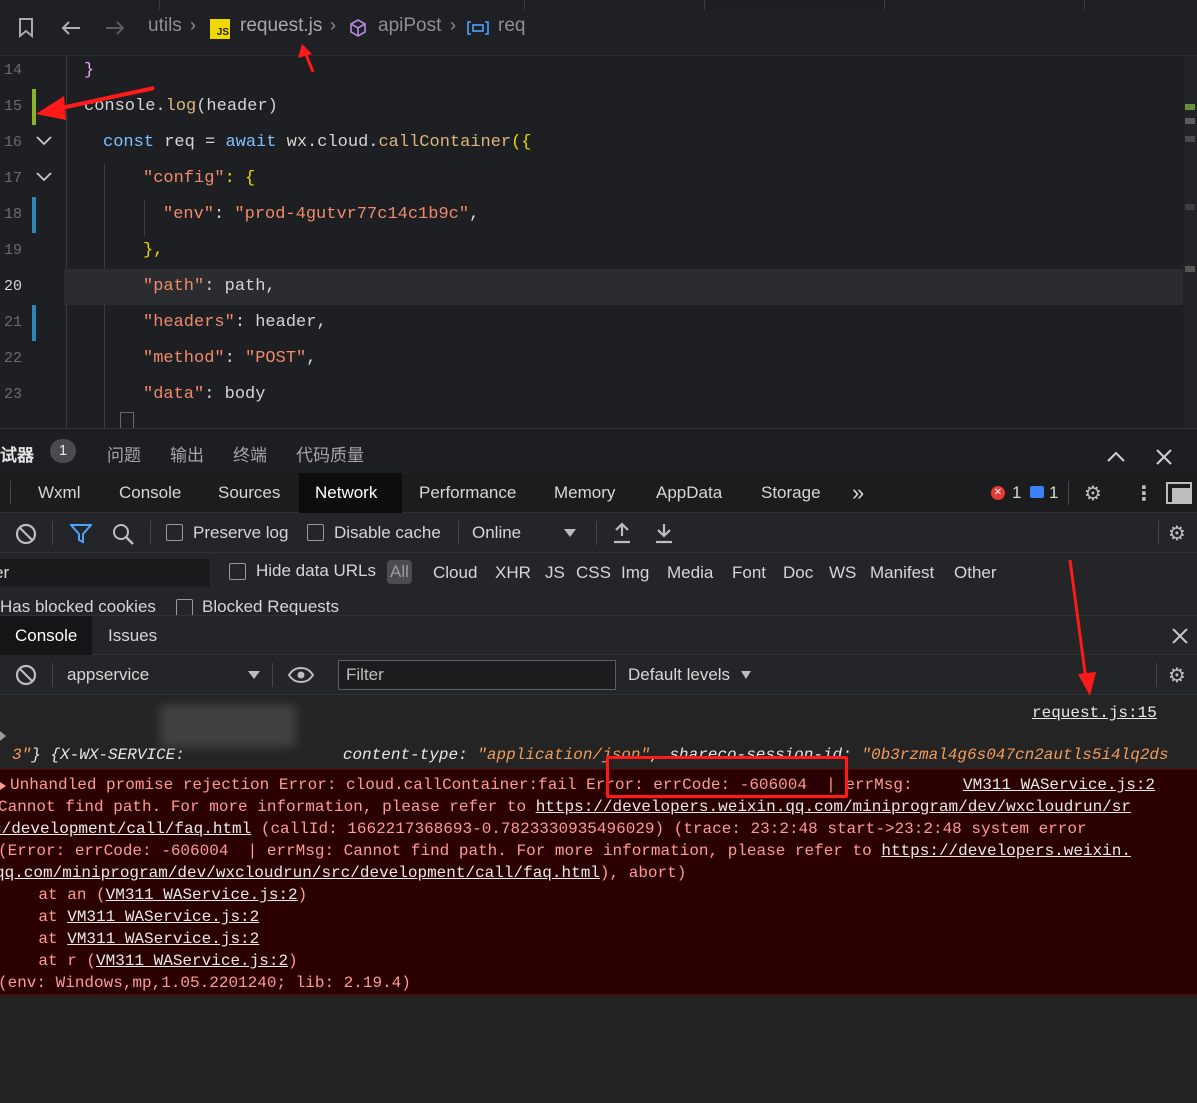  Describe the element at coordinates (315, 532) in the screenshot. I see `disable-cache-checkbox` at that location.